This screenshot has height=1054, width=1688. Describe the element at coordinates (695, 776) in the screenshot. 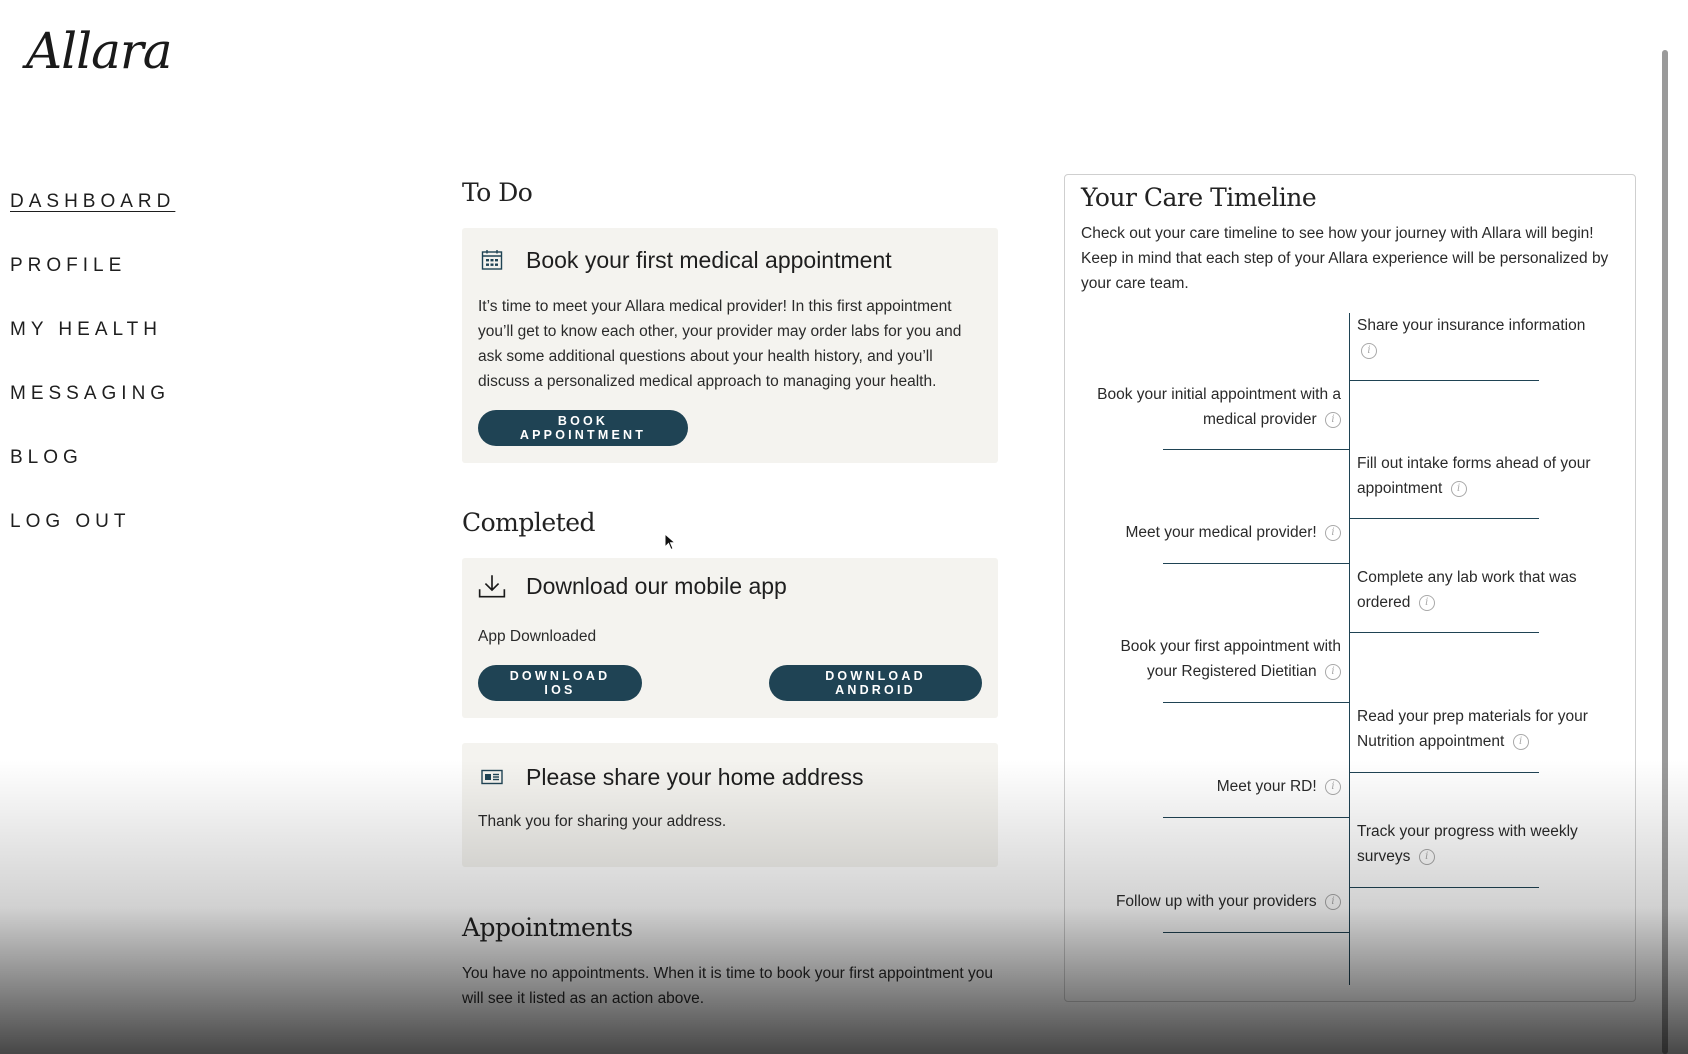

I see `card-title: Please share your home address` at that location.